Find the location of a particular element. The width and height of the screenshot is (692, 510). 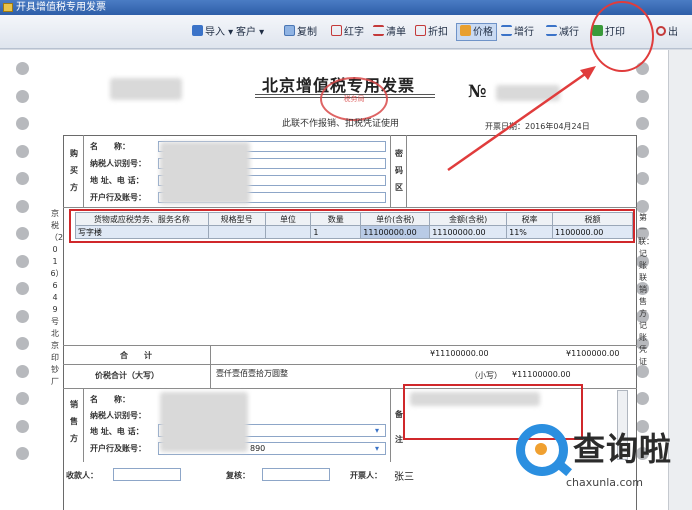

watermark-cn: 查询啦 is located at coordinates (623, 449).